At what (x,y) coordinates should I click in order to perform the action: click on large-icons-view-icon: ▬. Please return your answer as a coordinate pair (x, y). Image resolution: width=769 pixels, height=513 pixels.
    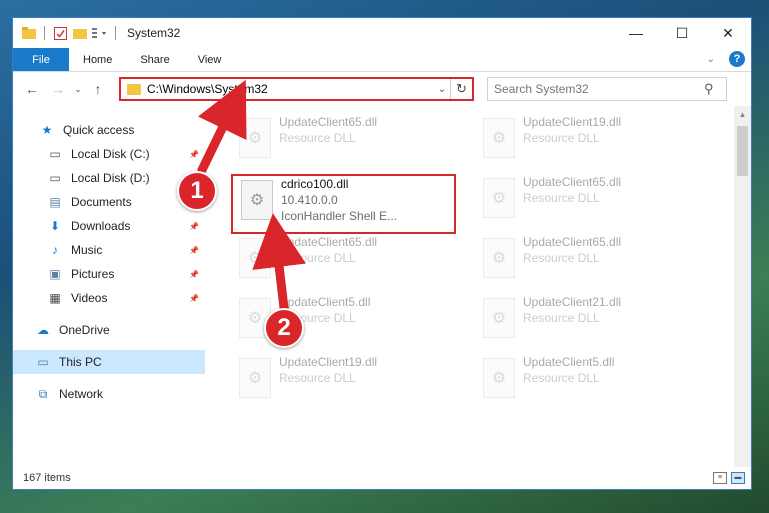
    Looking at the image, I should click on (738, 478).